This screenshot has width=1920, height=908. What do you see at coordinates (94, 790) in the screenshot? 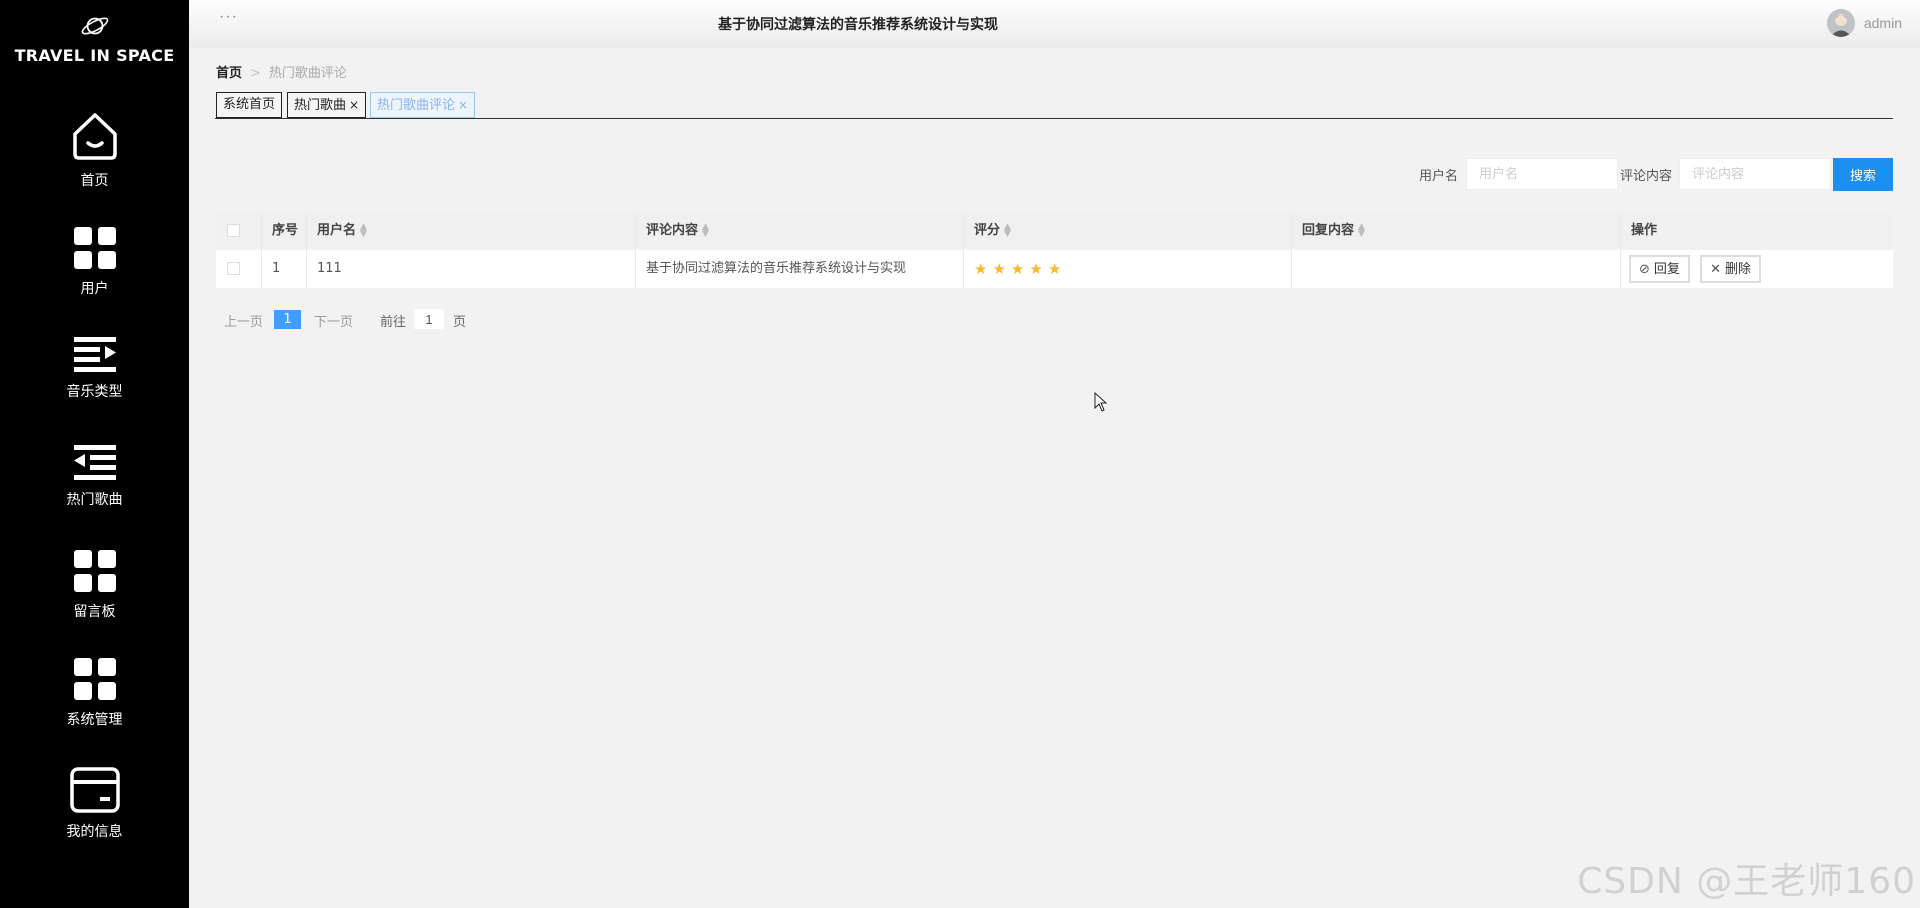
I see `card-icon` at bounding box center [94, 790].